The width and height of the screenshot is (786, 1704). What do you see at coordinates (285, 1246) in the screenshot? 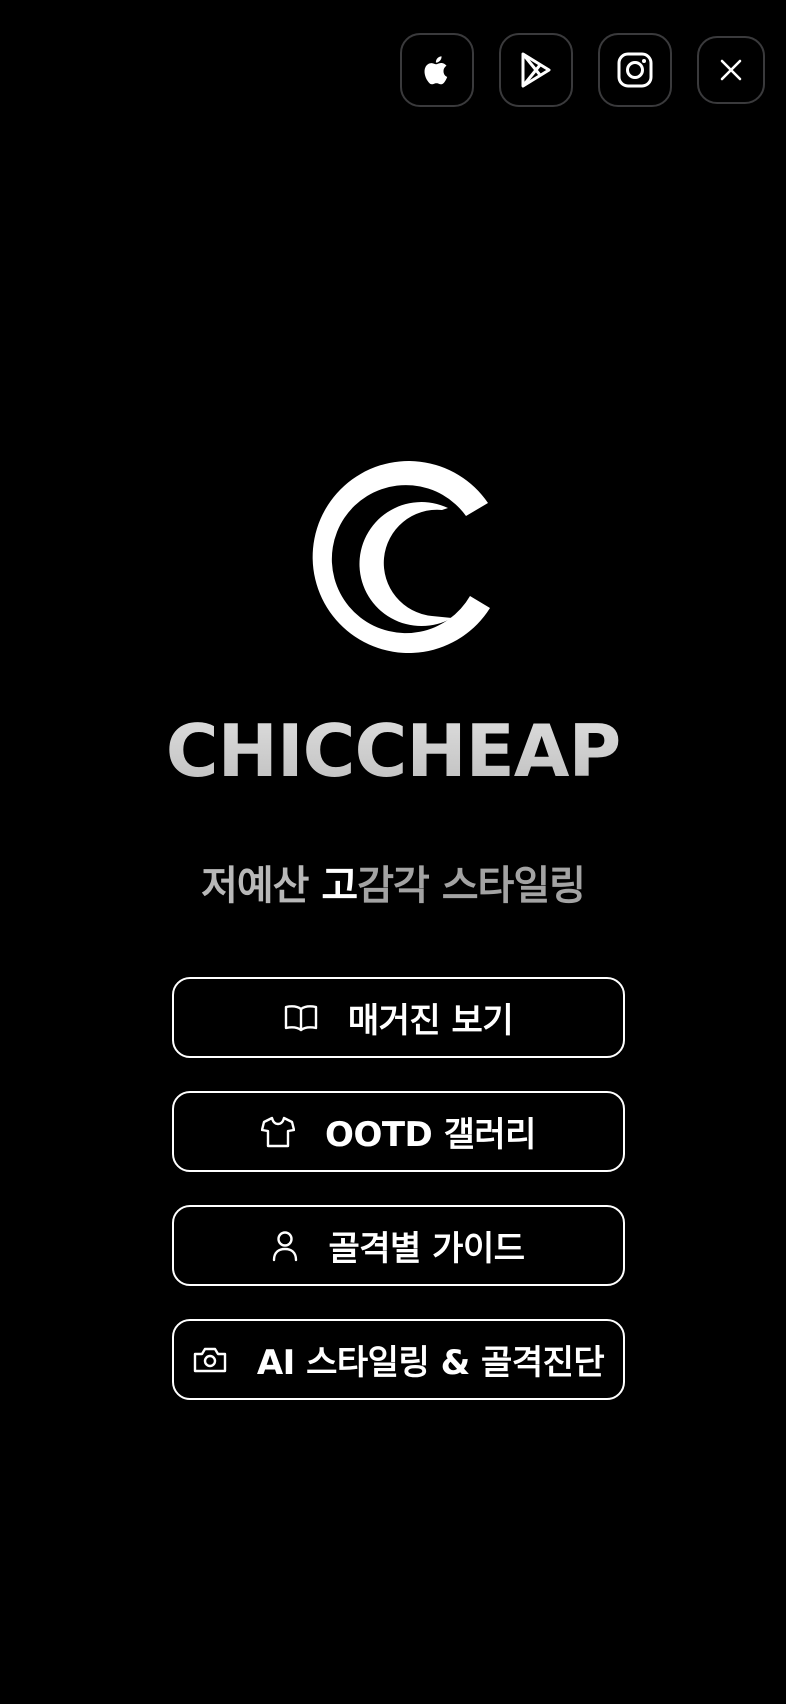
I see `user-icon` at bounding box center [285, 1246].